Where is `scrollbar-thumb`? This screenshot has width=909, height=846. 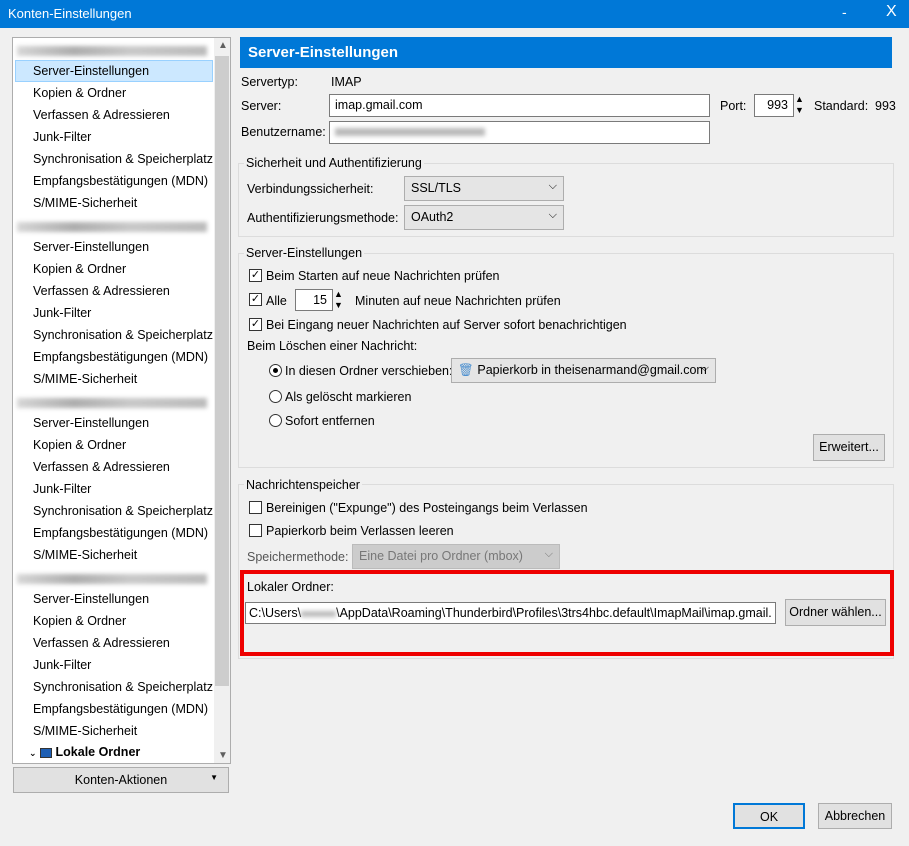
scrollbar-thumb is located at coordinates (222, 371).